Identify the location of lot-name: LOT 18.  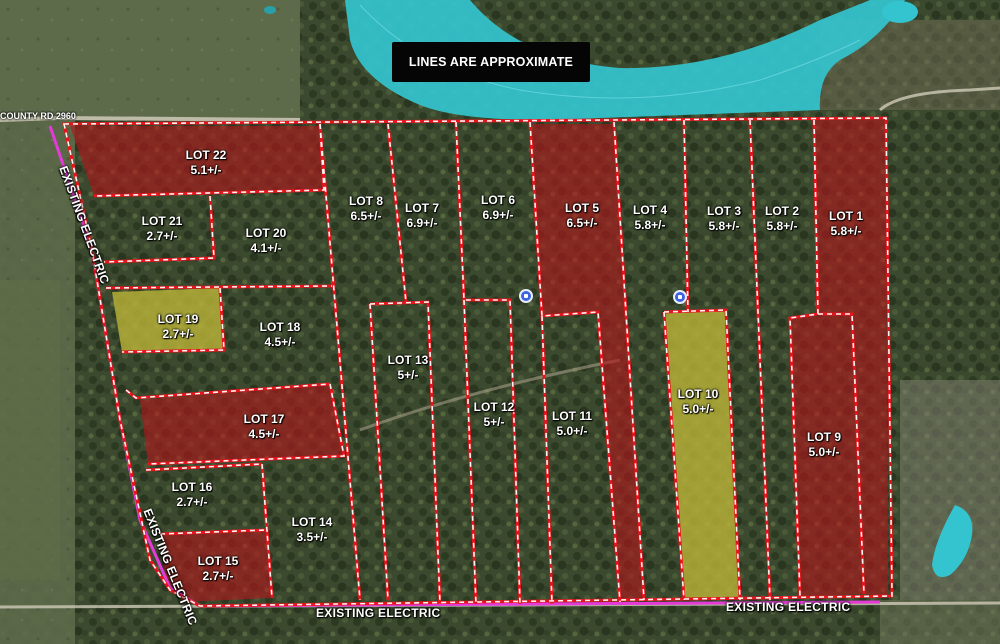
(280, 327).